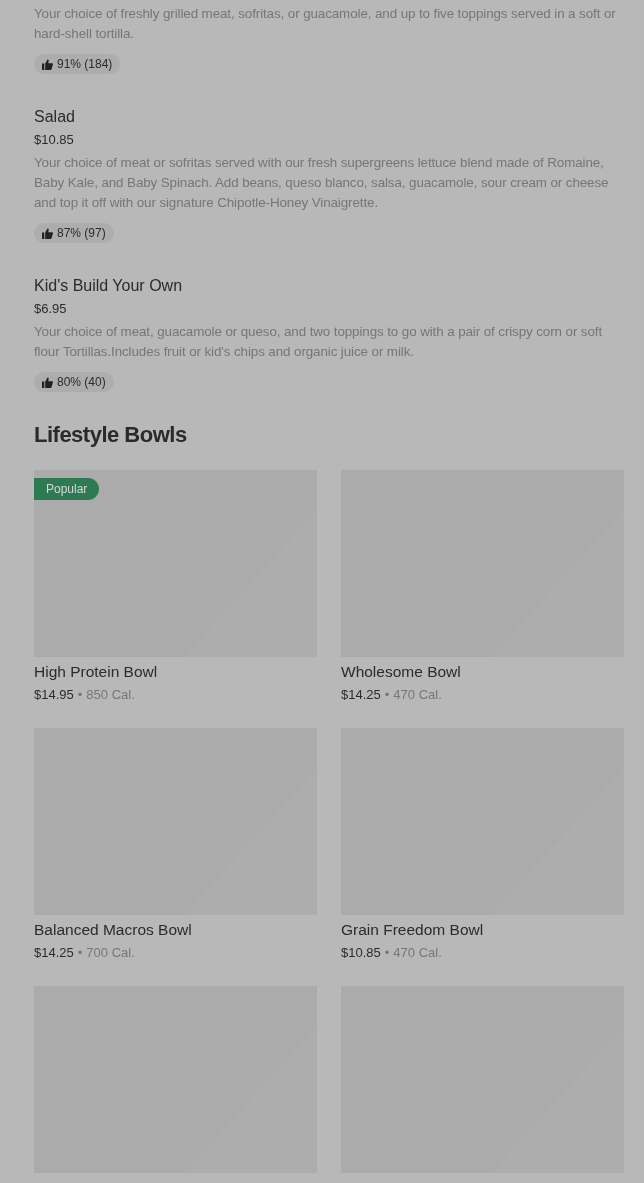  I want to click on card-price: $10.85, so click(361, 953).